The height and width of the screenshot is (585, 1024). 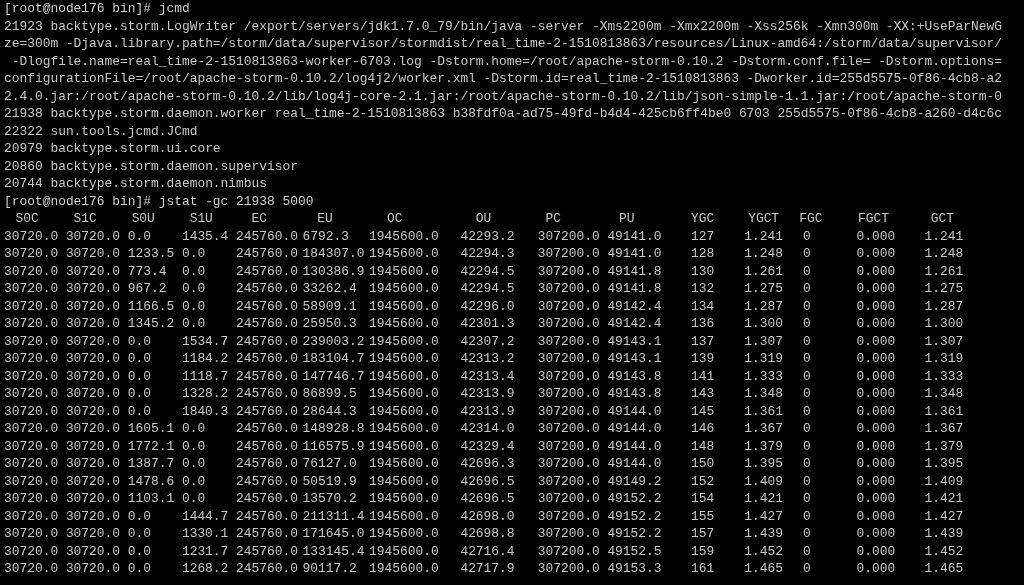 What do you see at coordinates (333, 534) in the screenshot?
I see `table-cell: 171645.0` at bounding box center [333, 534].